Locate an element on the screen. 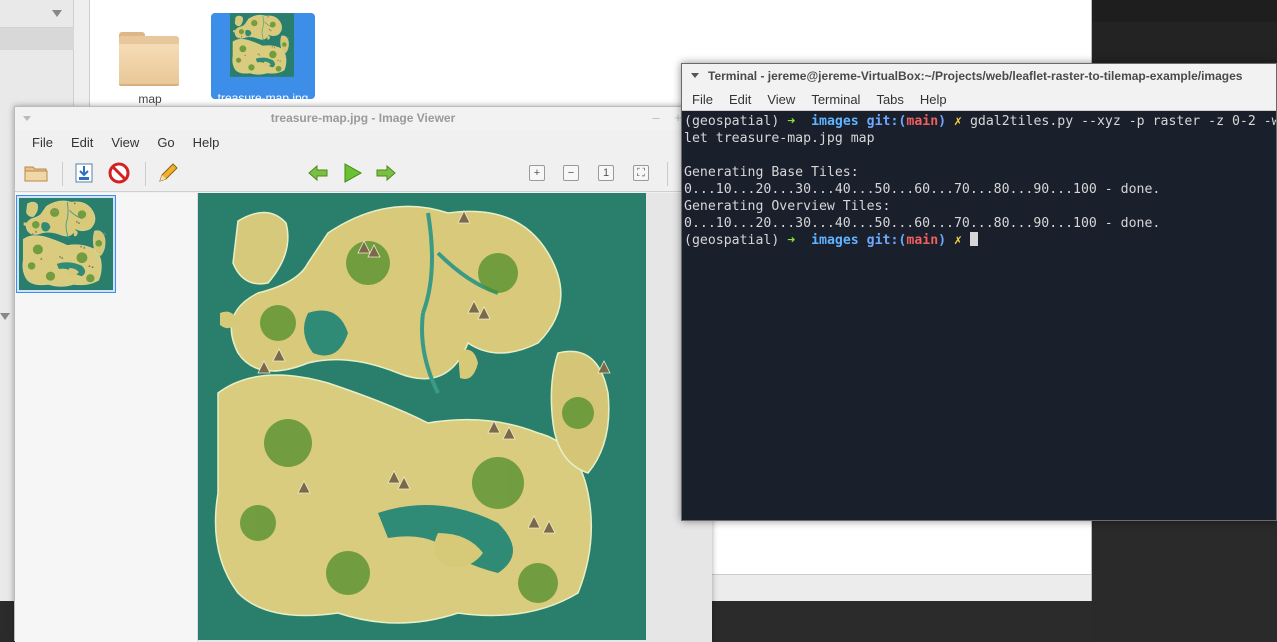 This screenshot has height=642, width=1277. file-item-treasure-map: treasure-map.jpg is located at coordinates (263, 56).